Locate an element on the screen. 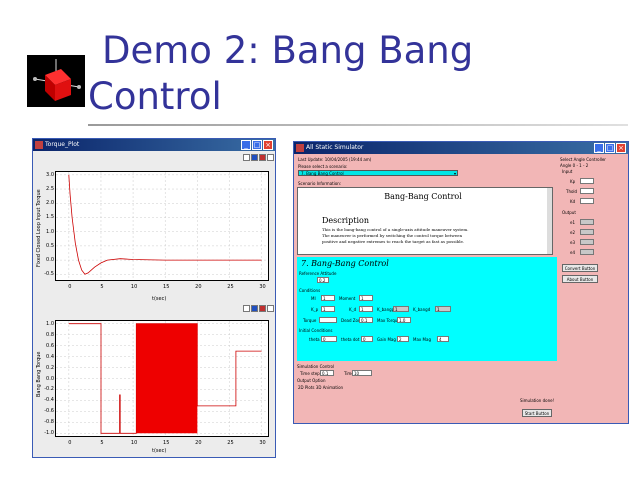 The height and width of the screenshot is (480, 640). dead-zone-value: 0.1 is located at coordinates (364, 320).